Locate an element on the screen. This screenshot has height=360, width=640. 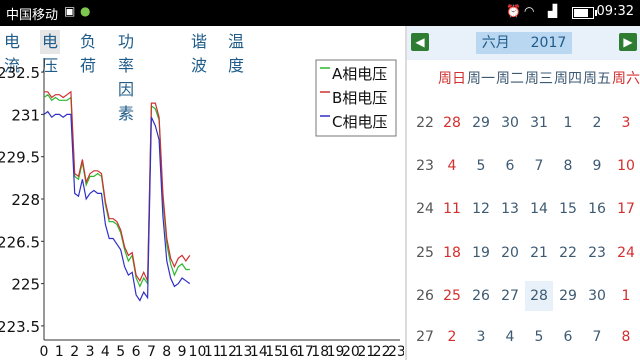
y-tick-label: 231 is located at coordinates (25, 115).